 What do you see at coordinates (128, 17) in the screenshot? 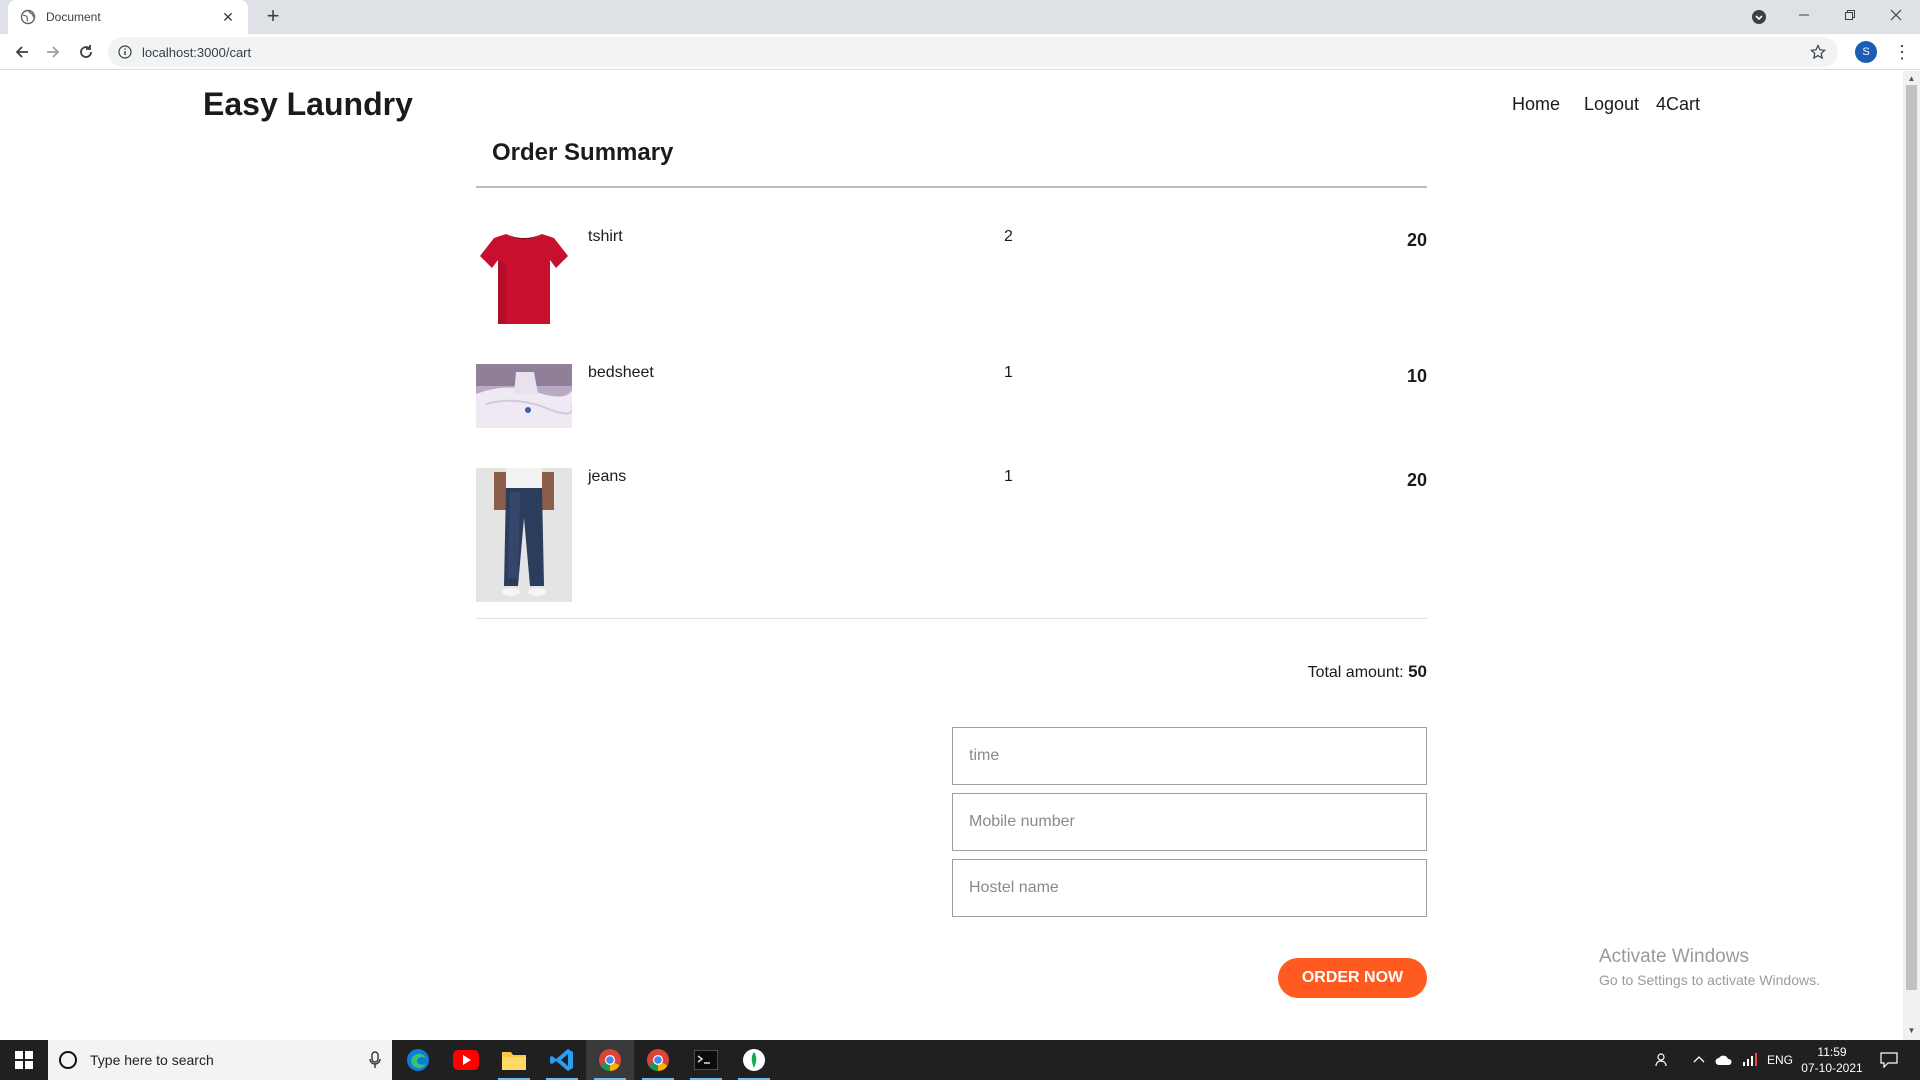
I see `browser-tab: Document ✕` at bounding box center [128, 17].